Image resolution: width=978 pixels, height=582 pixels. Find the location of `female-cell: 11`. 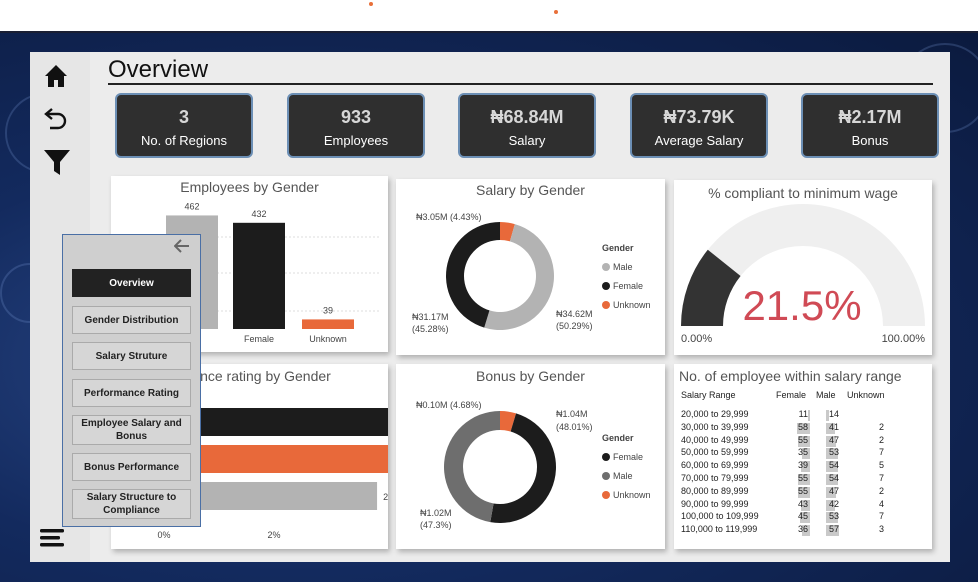

female-cell: 11 is located at coordinates (803, 414).